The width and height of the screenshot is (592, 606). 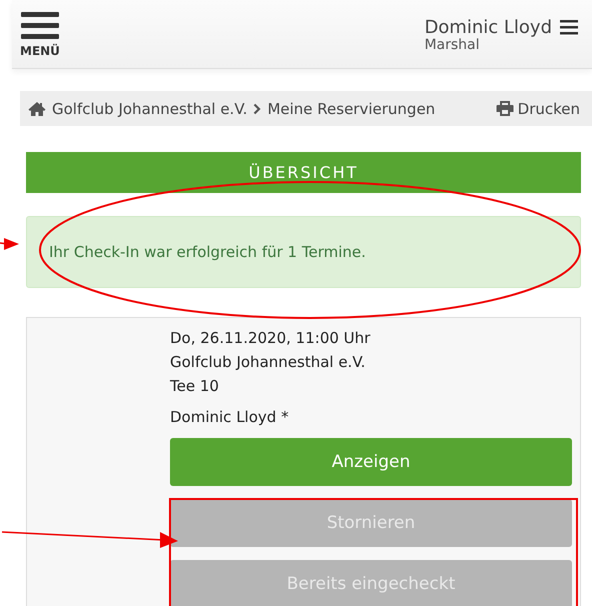 I want to click on user-role: Marshal, so click(x=452, y=45).